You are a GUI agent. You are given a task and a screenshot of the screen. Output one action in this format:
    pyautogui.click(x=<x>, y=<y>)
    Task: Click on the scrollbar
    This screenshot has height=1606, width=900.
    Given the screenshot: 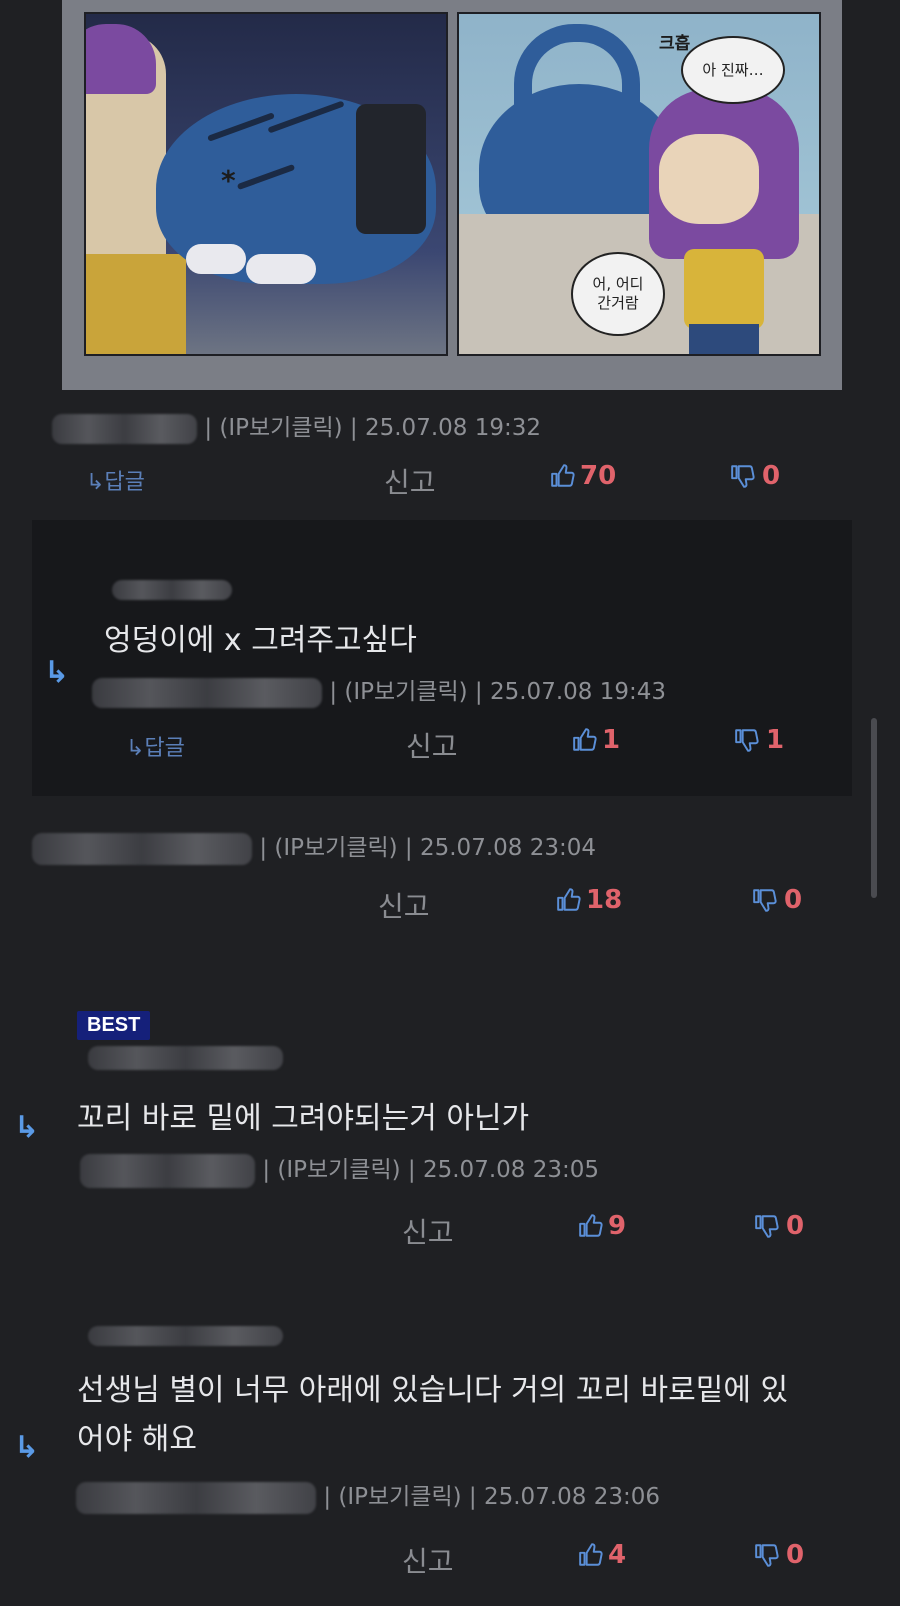 What is the action you would take?
    pyautogui.click(x=874, y=808)
    